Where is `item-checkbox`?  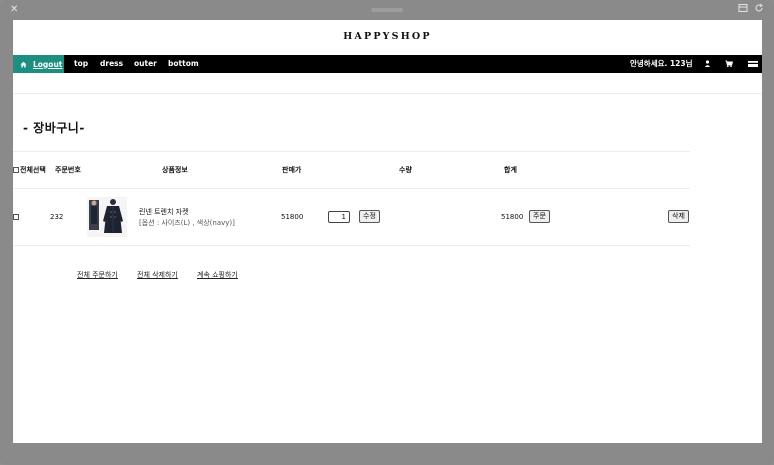 item-checkbox is located at coordinates (16, 217).